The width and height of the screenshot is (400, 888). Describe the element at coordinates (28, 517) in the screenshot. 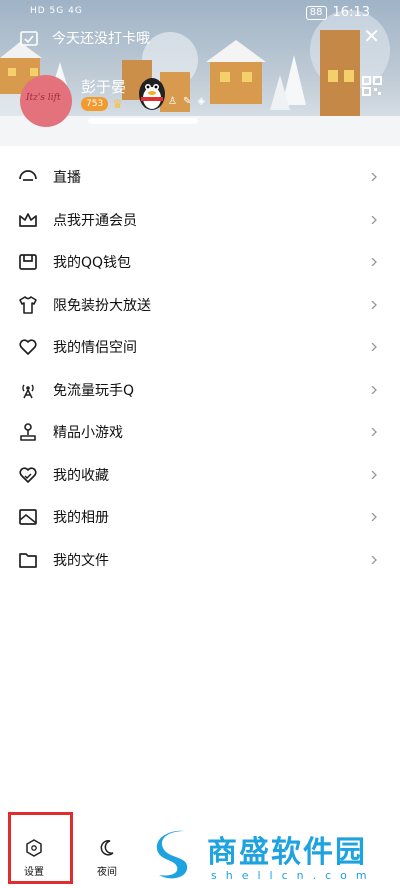

I see `album-icon` at that location.